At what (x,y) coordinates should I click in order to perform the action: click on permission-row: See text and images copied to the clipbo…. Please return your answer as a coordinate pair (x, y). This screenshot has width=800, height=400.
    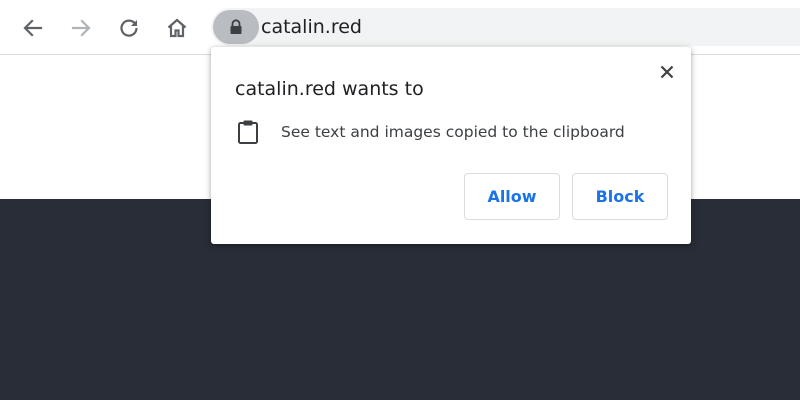
    Looking at the image, I should click on (430, 132).